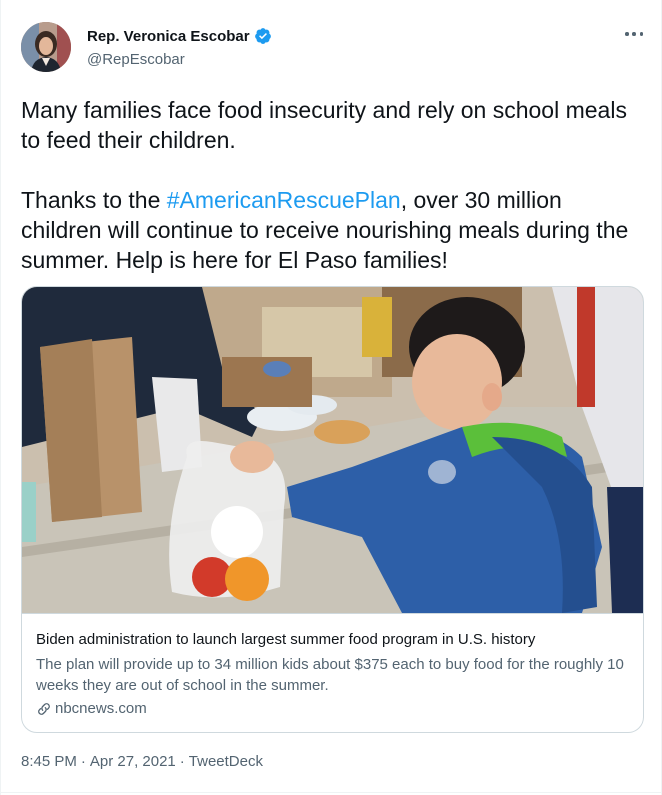  I want to click on tweet-text-prefix: Thanks to the, so click(94, 200).